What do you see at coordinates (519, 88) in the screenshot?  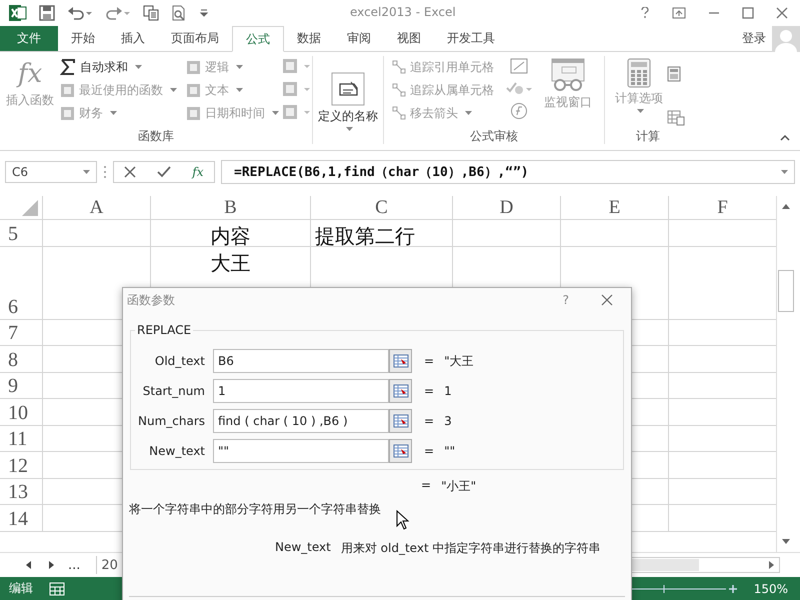 I see `error-check-icon` at bounding box center [519, 88].